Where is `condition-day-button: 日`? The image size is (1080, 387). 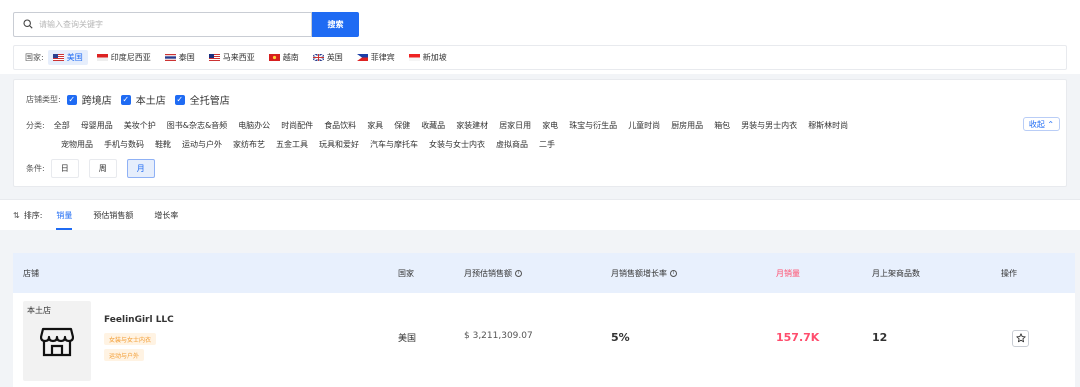
condition-day-button: 日 is located at coordinates (64, 168).